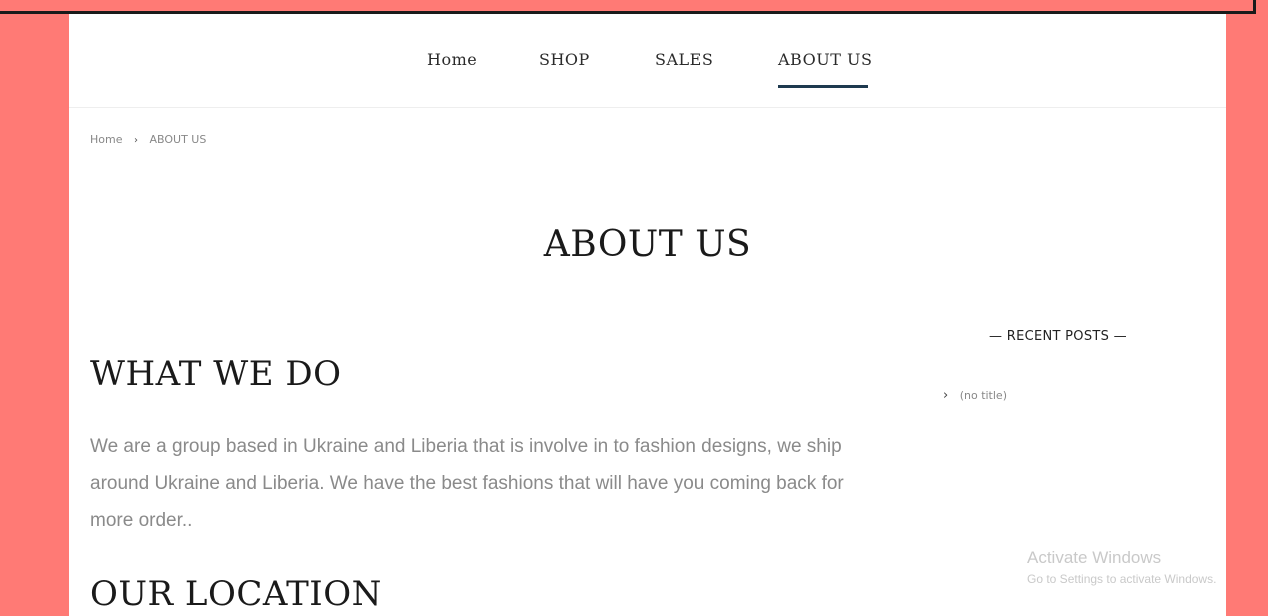 This screenshot has width=1268, height=616. I want to click on nav-item-home: Home, so click(452, 59).